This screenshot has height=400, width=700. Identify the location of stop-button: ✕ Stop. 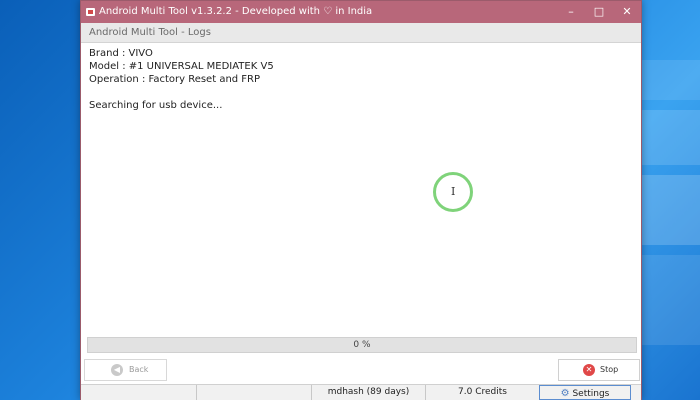
(599, 370).